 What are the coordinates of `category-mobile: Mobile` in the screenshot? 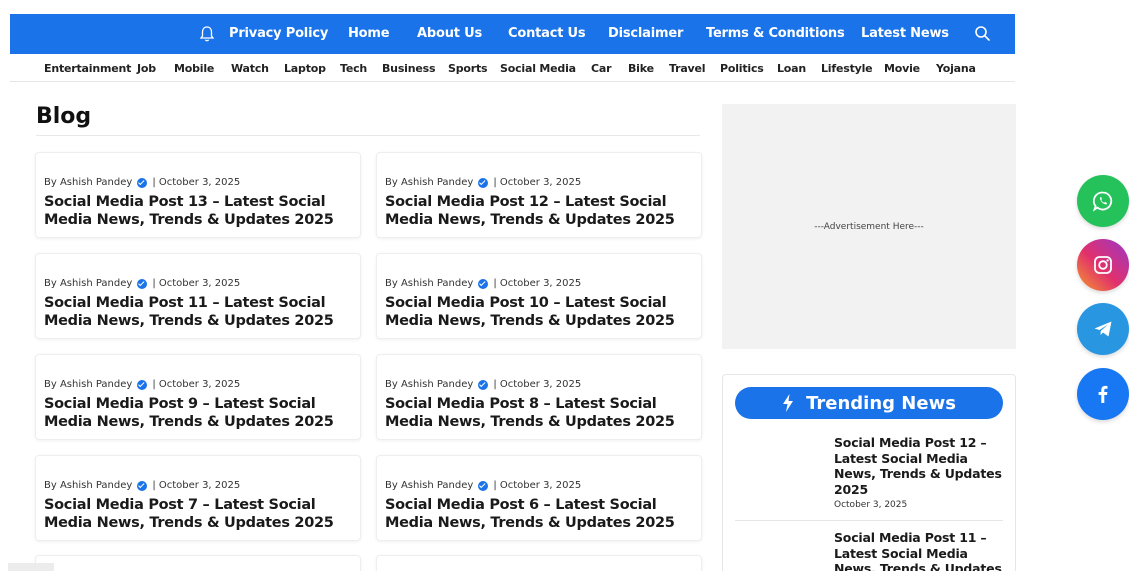 It's located at (194, 68).